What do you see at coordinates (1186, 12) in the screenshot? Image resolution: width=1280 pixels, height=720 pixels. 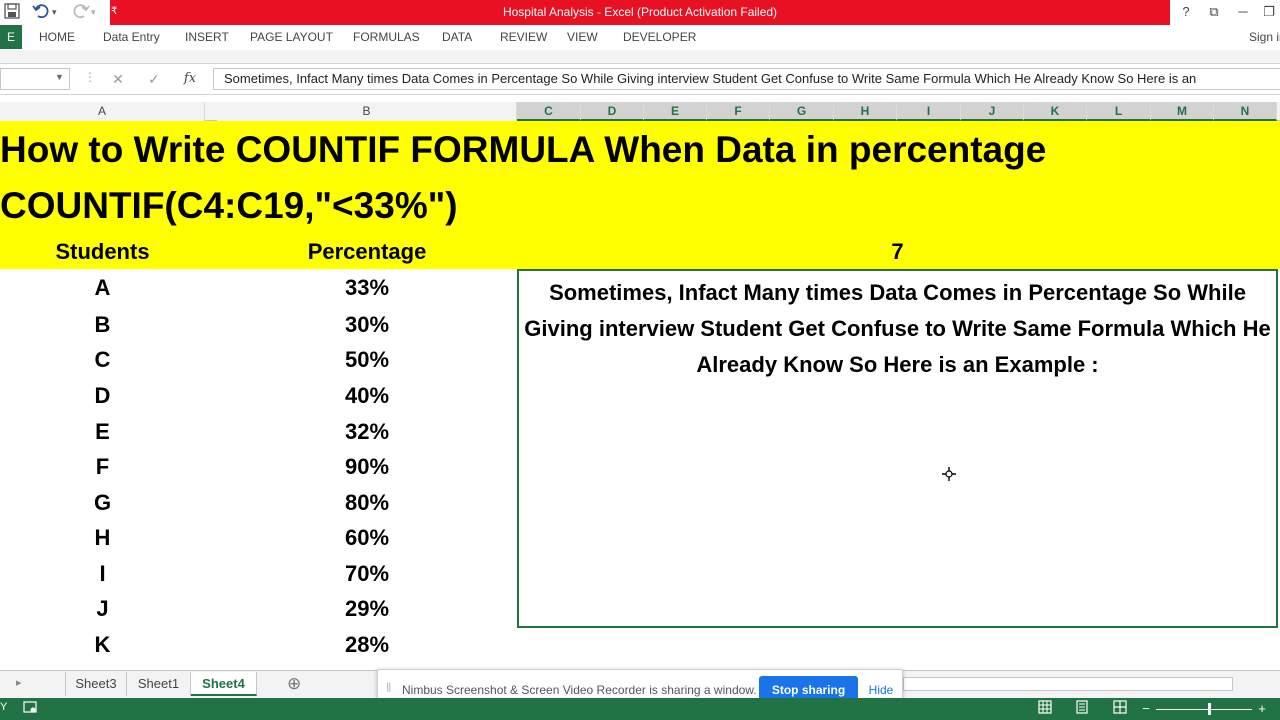 I see `help-icon: ?` at bounding box center [1186, 12].